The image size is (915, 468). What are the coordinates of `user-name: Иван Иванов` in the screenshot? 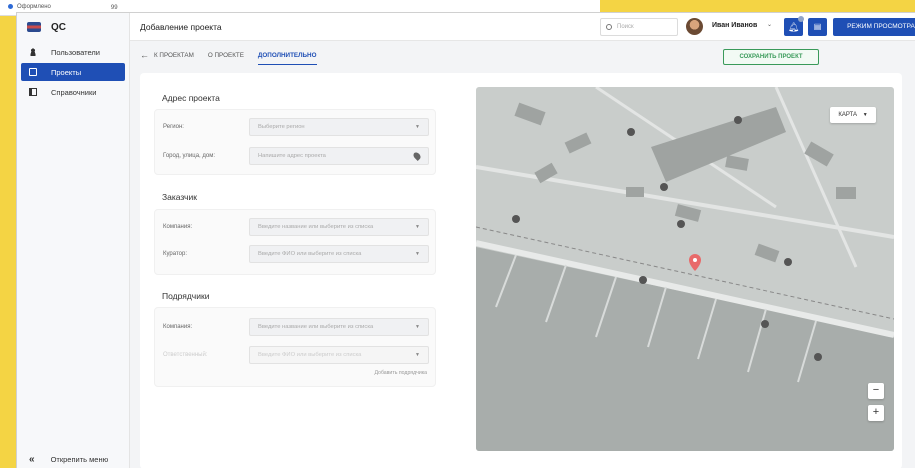 It's located at (734, 25).